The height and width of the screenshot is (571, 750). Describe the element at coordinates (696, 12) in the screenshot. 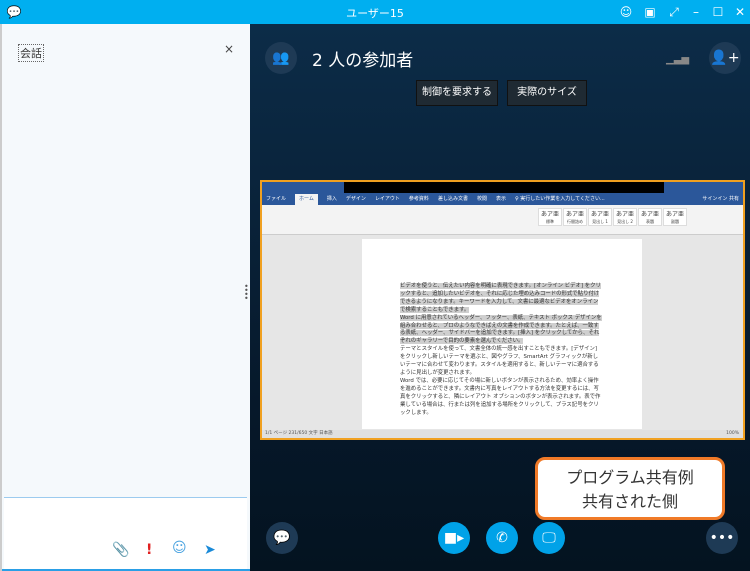

I see `minimize-icon: –` at that location.